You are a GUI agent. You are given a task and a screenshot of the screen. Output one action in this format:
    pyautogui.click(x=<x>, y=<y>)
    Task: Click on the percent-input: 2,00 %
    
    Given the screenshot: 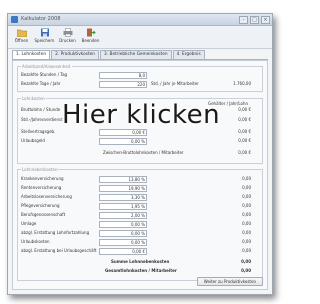 What is the action you would take?
    pyautogui.click(x=123, y=215)
    